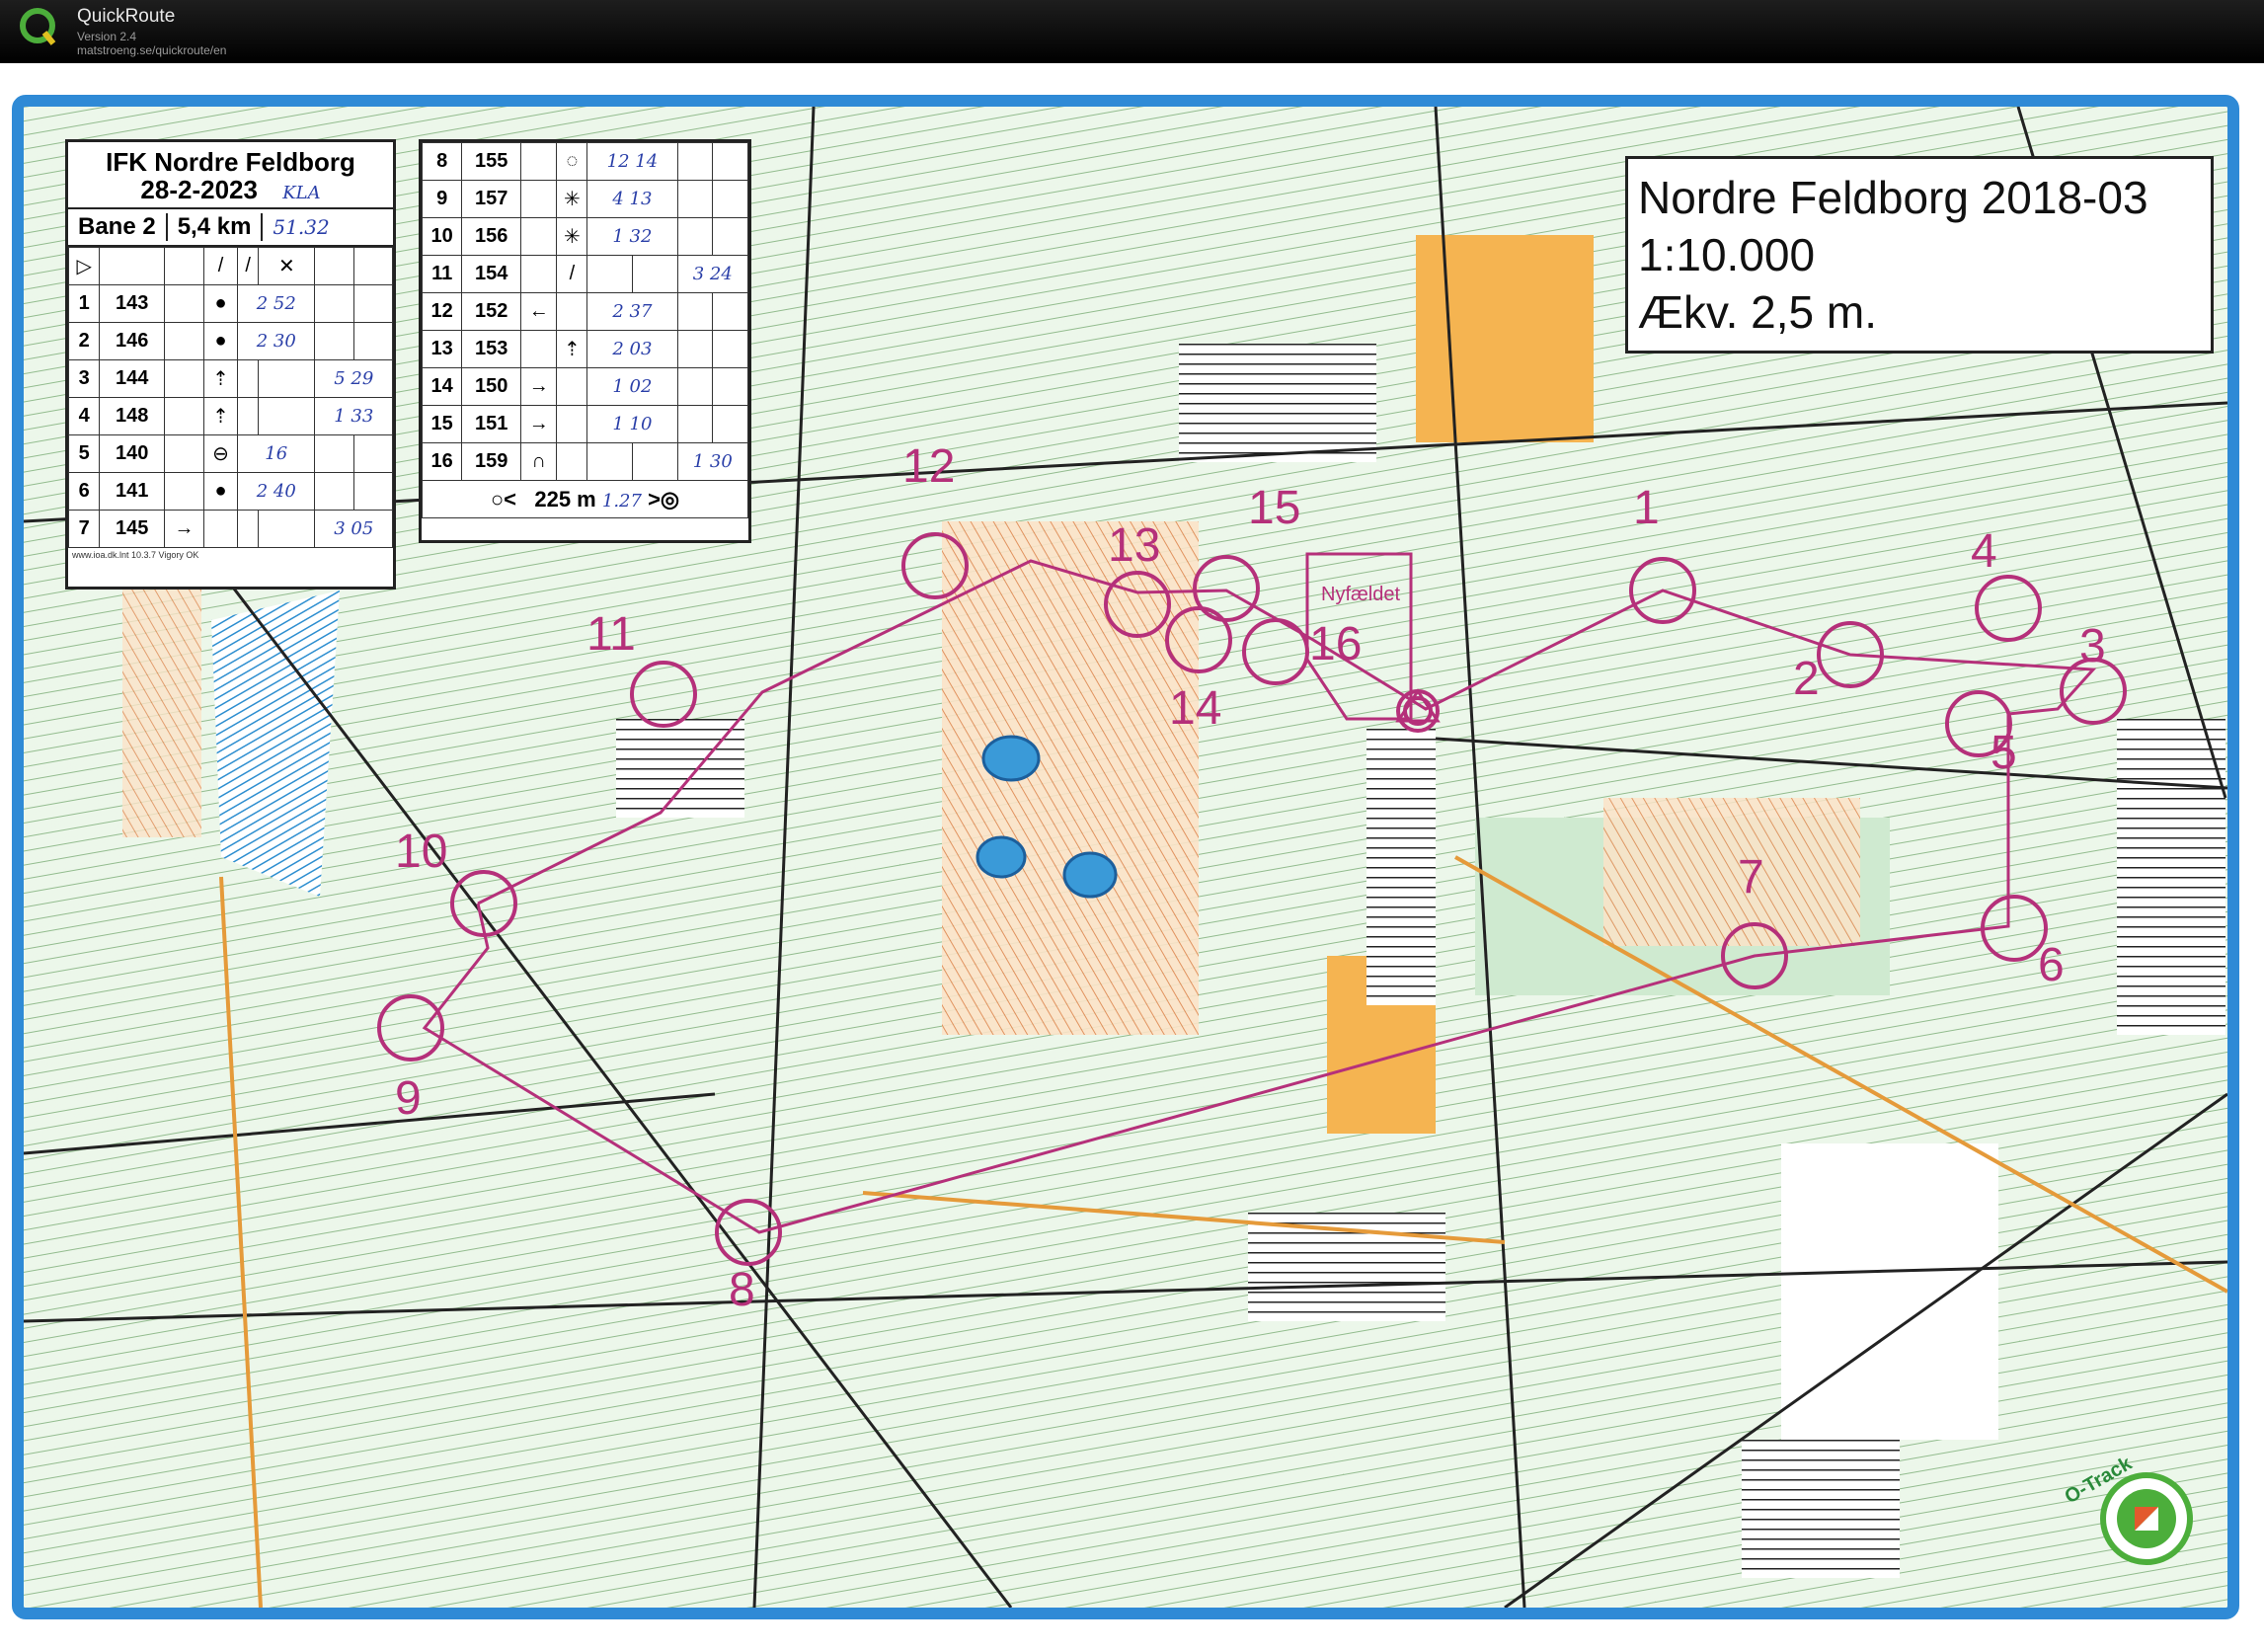 This screenshot has width=2264, height=1652. Describe the element at coordinates (504, 498) in the screenshot. I see `funnel-start-icon: ○<` at that location.